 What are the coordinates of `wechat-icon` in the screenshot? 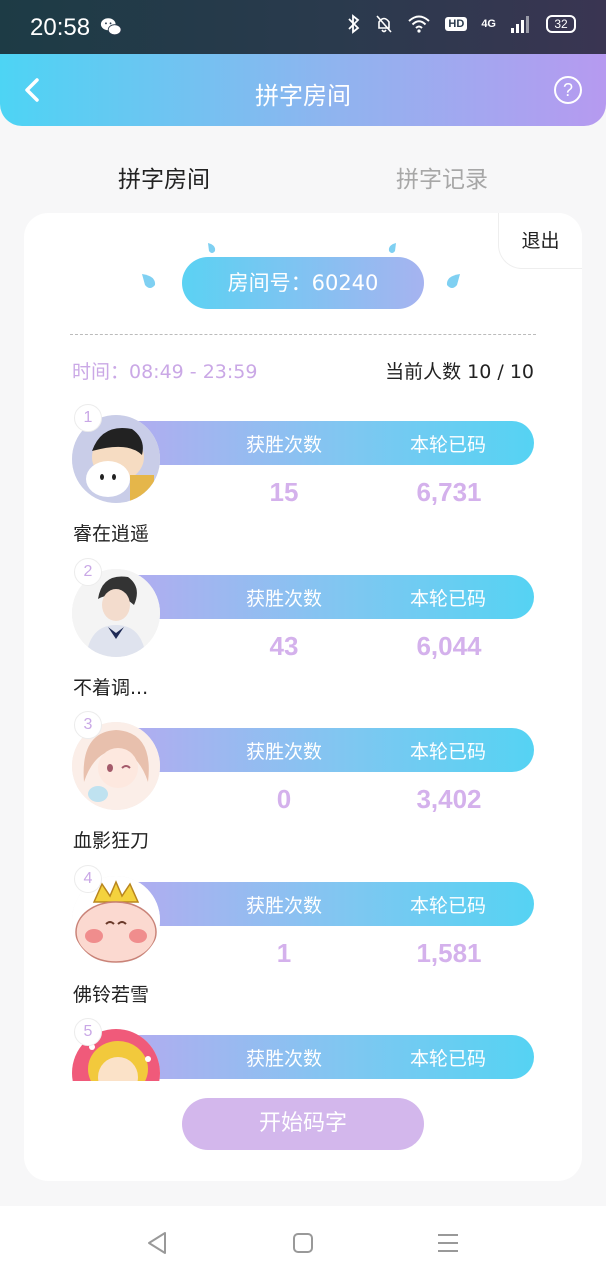 It's located at (111, 27).